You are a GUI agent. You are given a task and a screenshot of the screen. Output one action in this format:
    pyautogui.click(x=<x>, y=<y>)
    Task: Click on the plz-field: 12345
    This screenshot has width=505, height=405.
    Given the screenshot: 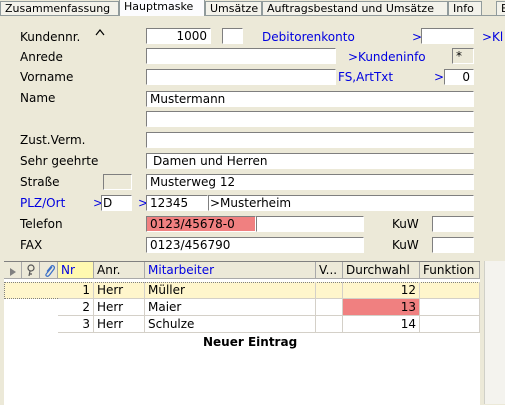 What is the action you would take?
    pyautogui.click(x=177, y=203)
    